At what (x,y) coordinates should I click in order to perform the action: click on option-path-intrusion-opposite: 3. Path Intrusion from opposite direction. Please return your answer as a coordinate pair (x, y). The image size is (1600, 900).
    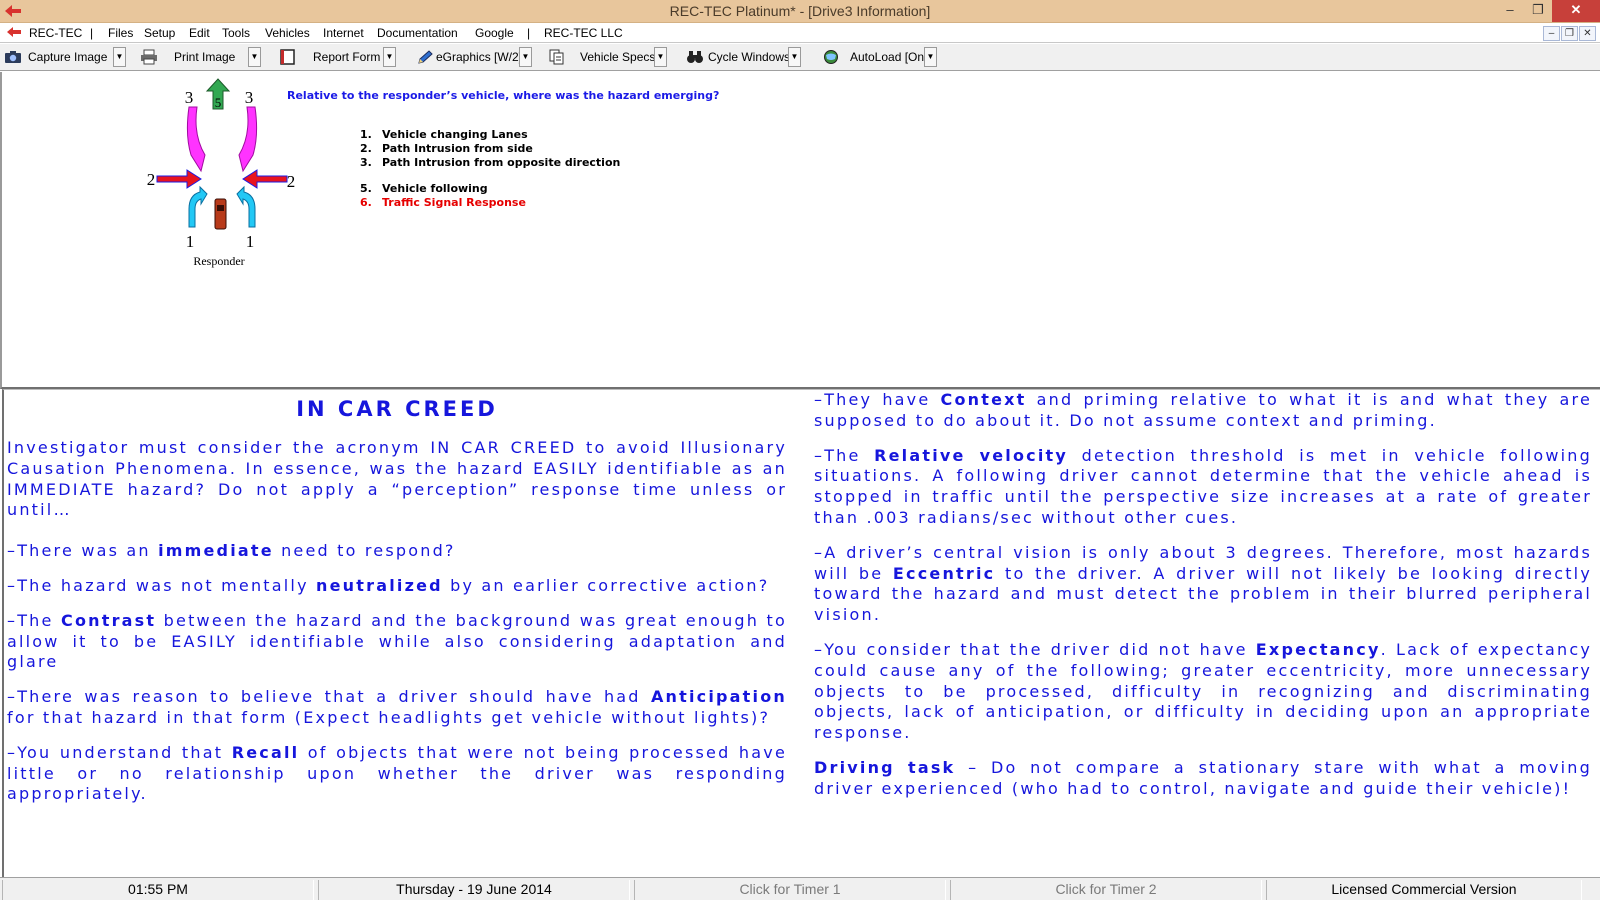
    Looking at the image, I should click on (490, 162).